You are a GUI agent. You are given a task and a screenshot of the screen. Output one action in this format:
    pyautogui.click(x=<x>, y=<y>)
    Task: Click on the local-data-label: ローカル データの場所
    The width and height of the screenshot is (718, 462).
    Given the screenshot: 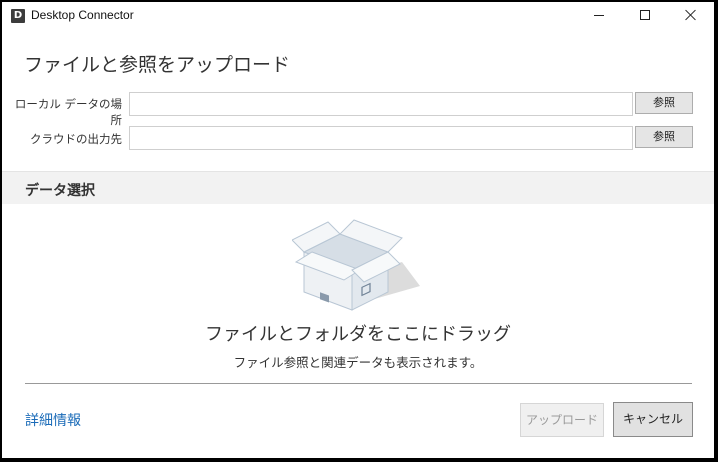 What is the action you would take?
    pyautogui.click(x=68, y=112)
    